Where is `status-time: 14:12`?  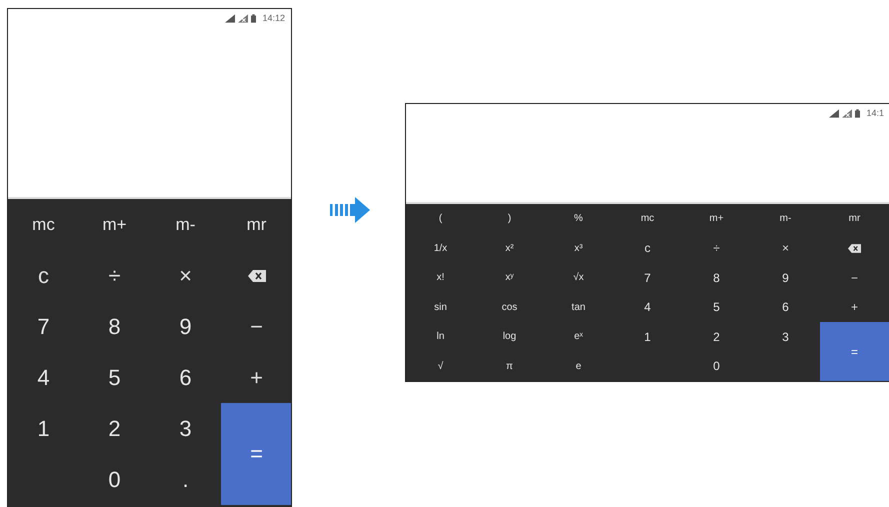
status-time: 14:12 is located at coordinates (273, 18).